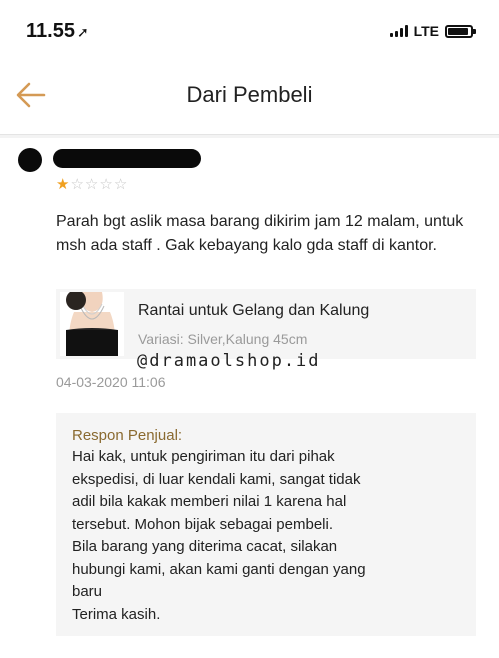 The height and width of the screenshot is (658, 499). What do you see at coordinates (426, 31) in the screenshot?
I see `network-type: LTE` at bounding box center [426, 31].